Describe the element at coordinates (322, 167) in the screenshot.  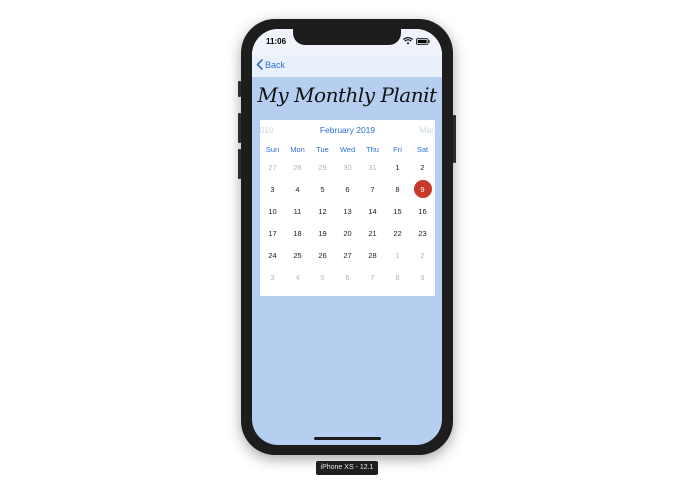
I see `day-cell: 29` at that location.